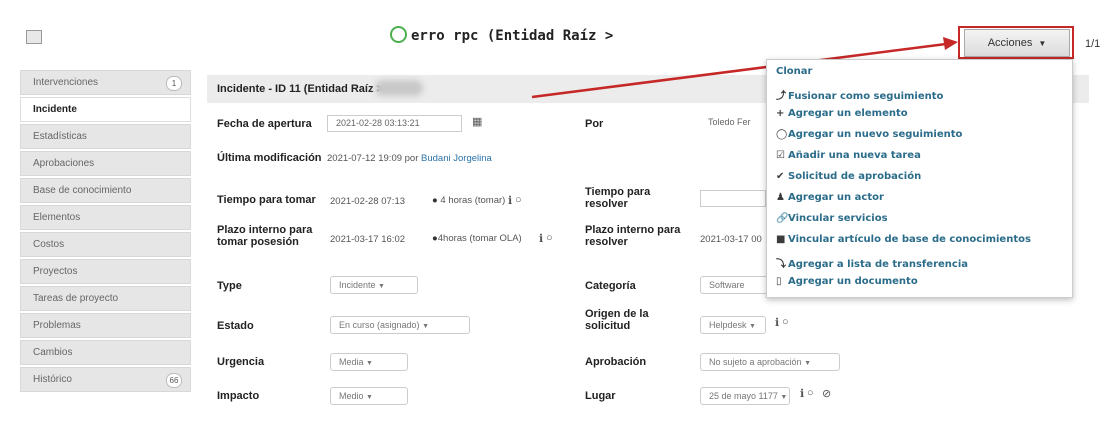 This screenshot has height=423, width=1109. I want to click on impacto-select: Medio ▼, so click(369, 396).